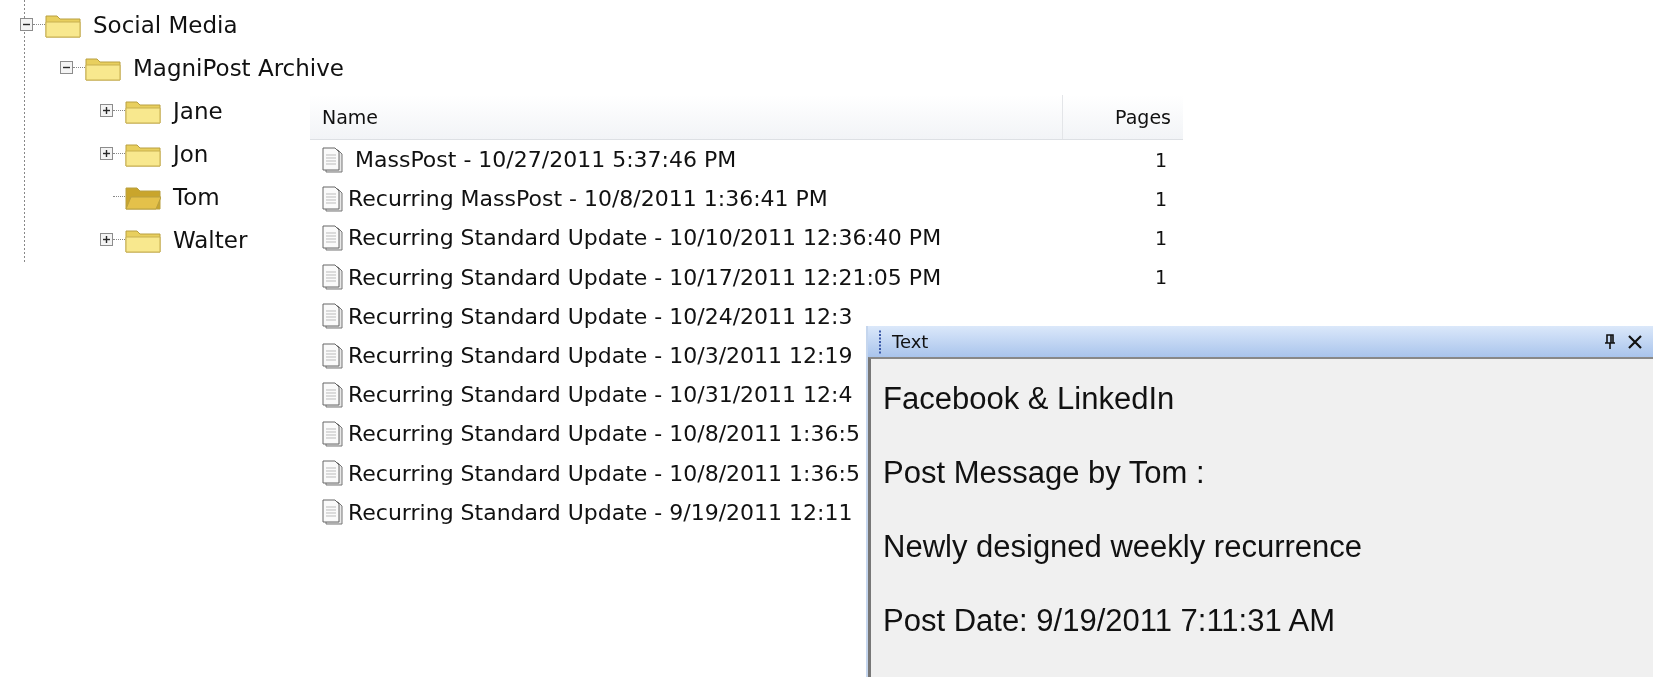 This screenshot has width=1653, height=677. Describe the element at coordinates (198, 110) in the screenshot. I see `tree-item: Jane` at that location.